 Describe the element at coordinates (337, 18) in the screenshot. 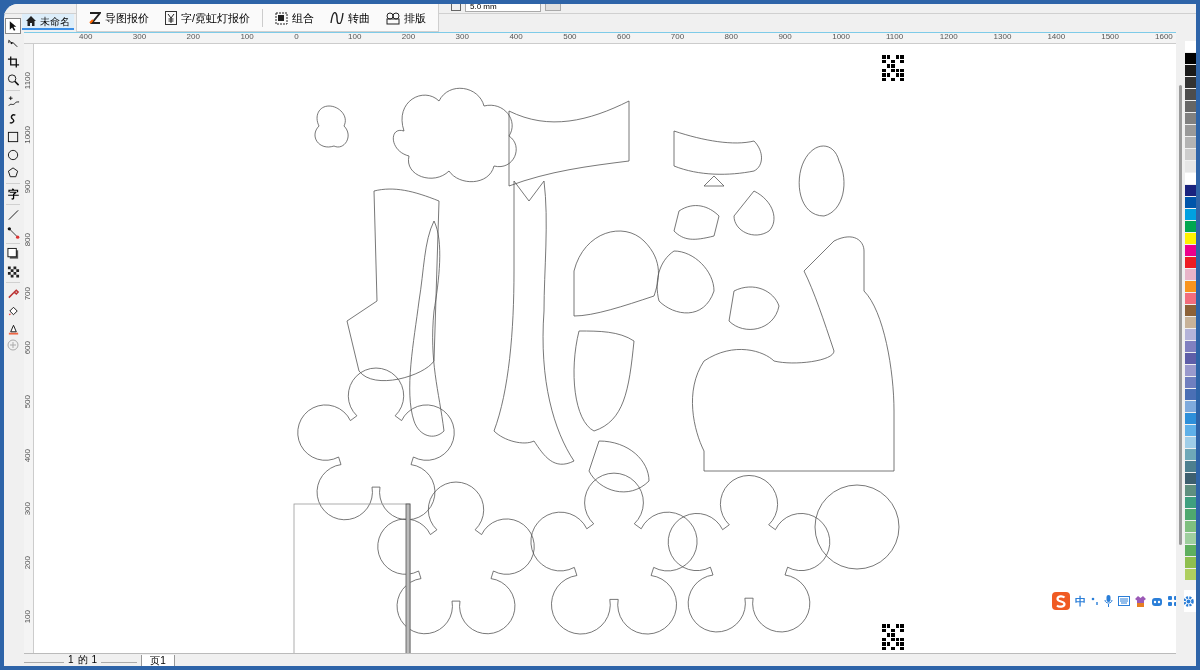

I see `curve-icon` at that location.